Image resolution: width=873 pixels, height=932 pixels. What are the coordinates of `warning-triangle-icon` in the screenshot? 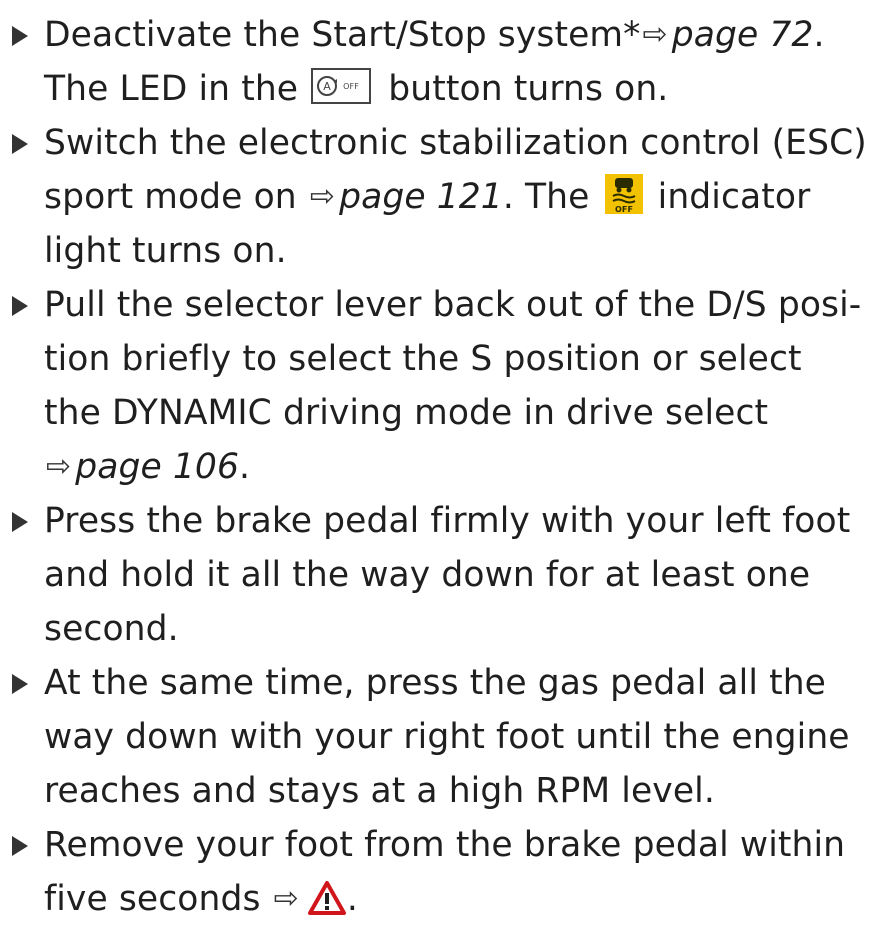 It's located at (327, 905).